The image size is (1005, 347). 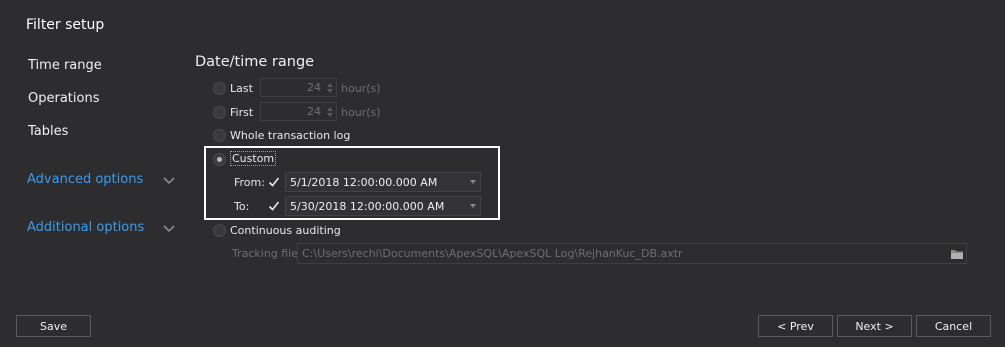 I want to click on radio-custom-label: Custom, so click(x=253, y=158).